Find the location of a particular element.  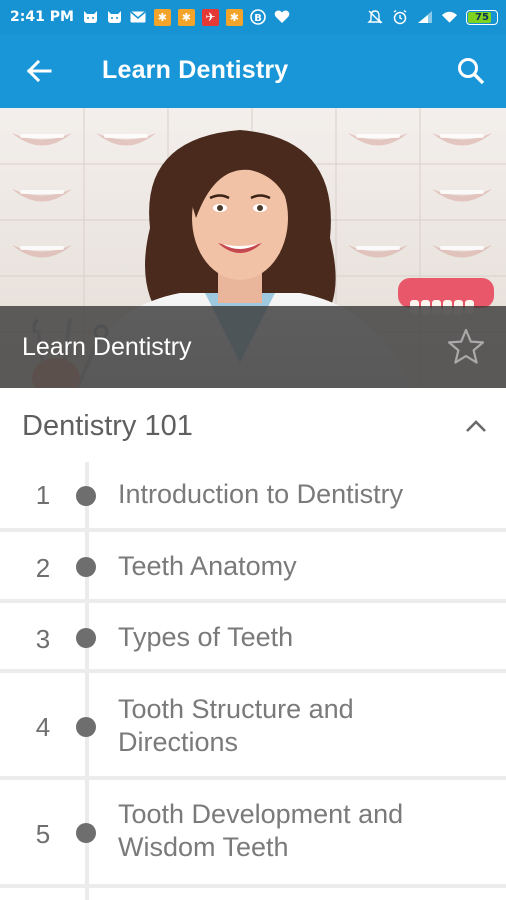

mute-icon is located at coordinates (374, 17).